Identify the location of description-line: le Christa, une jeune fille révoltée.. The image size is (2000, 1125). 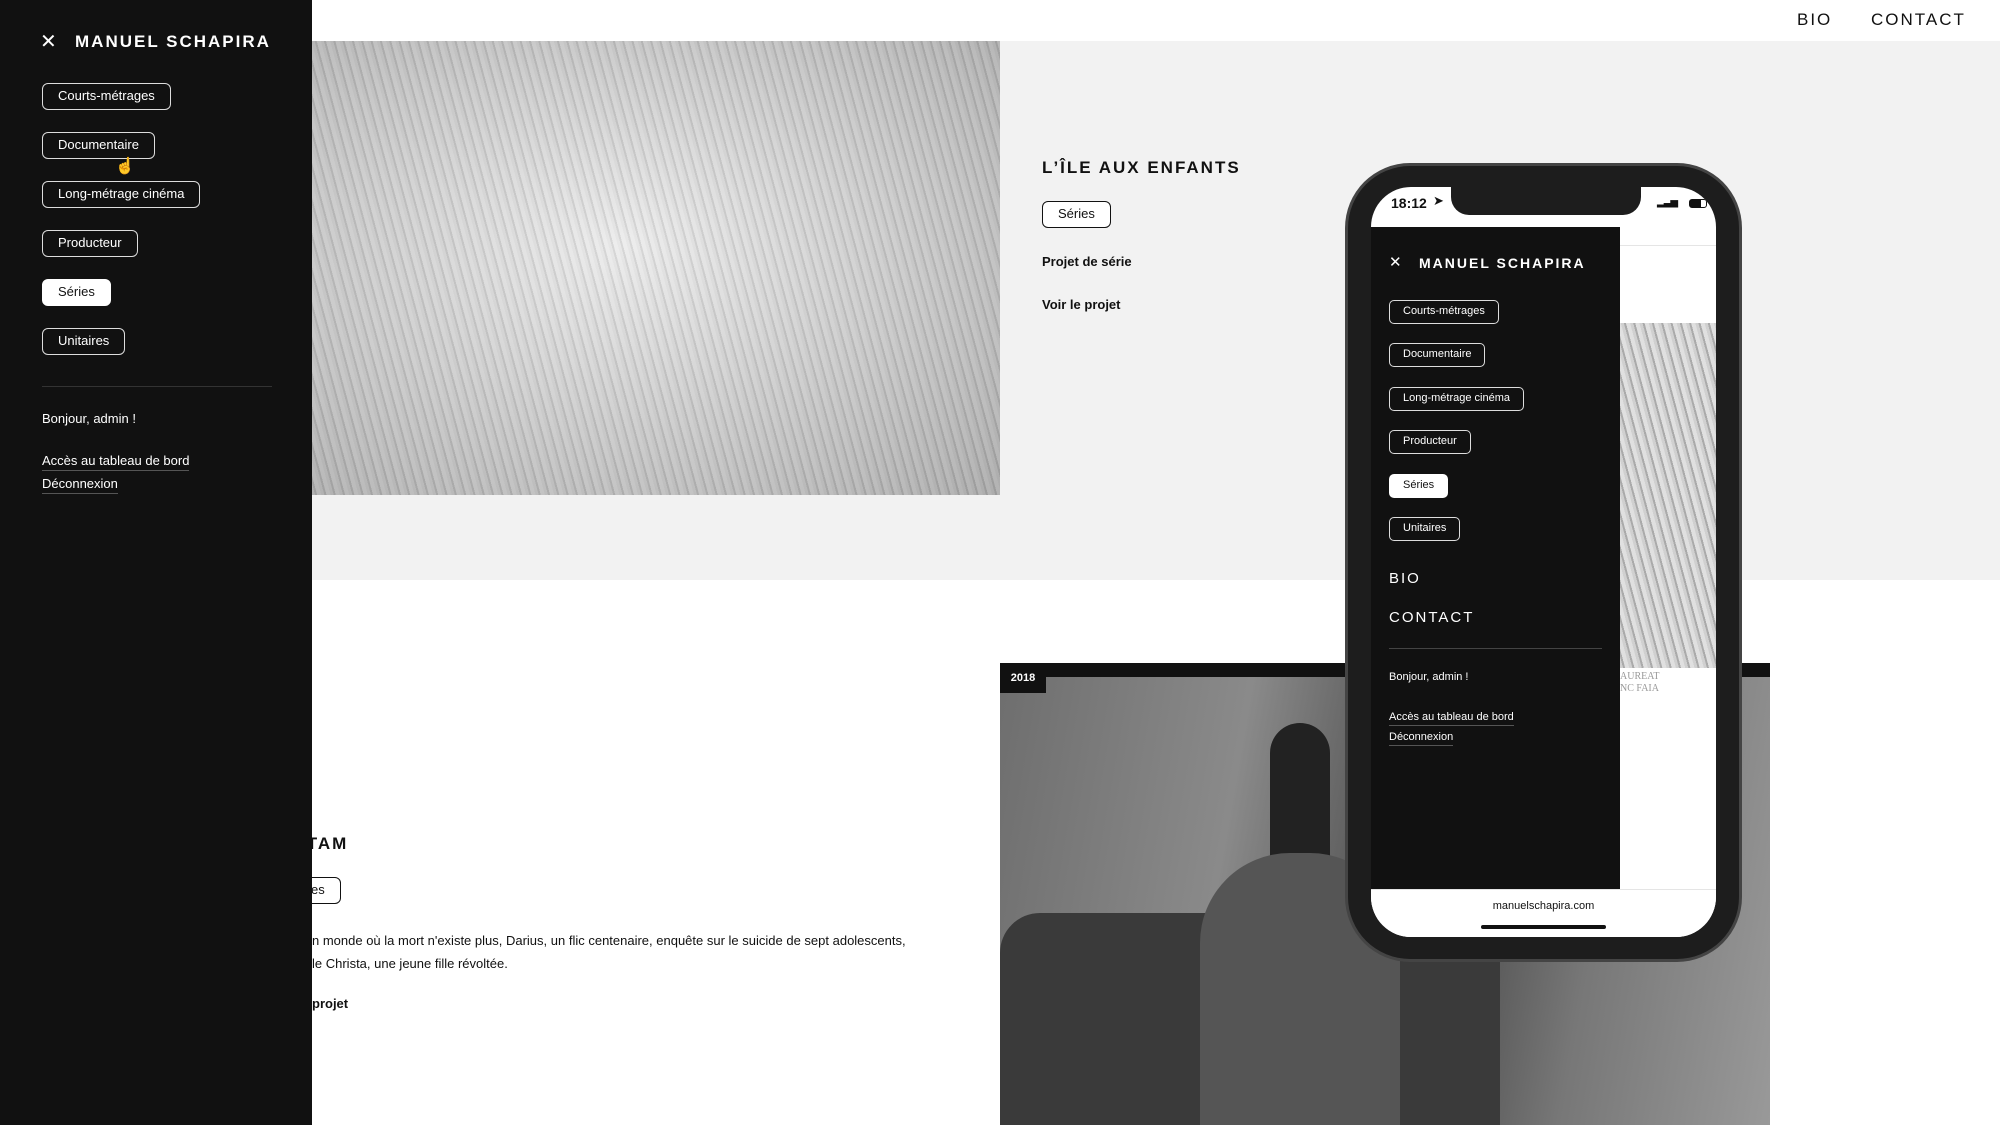
(410, 963).